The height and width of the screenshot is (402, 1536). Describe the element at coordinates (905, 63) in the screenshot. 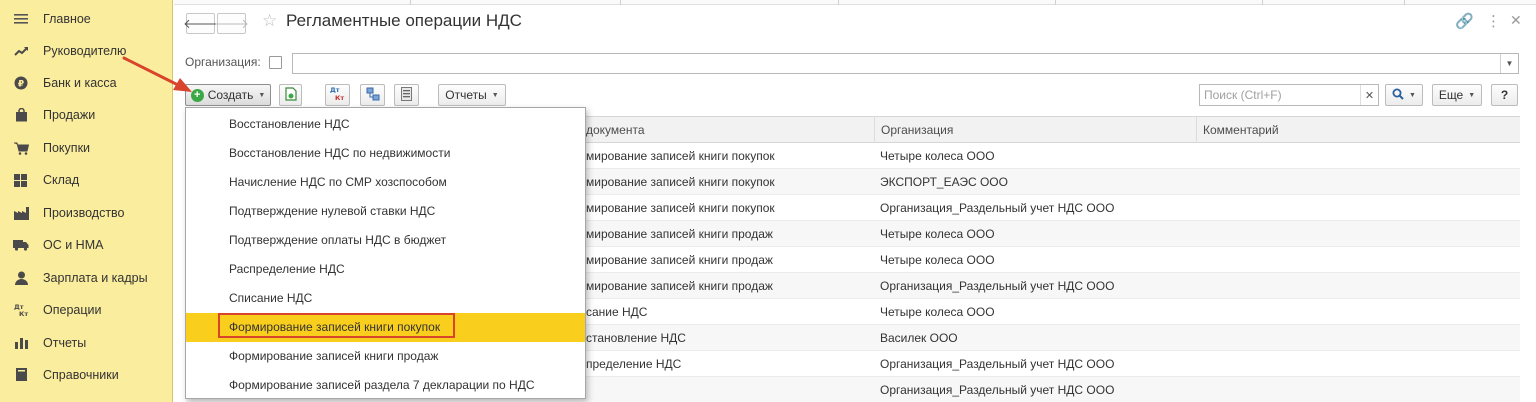

I see `organization-input: ▼` at that location.